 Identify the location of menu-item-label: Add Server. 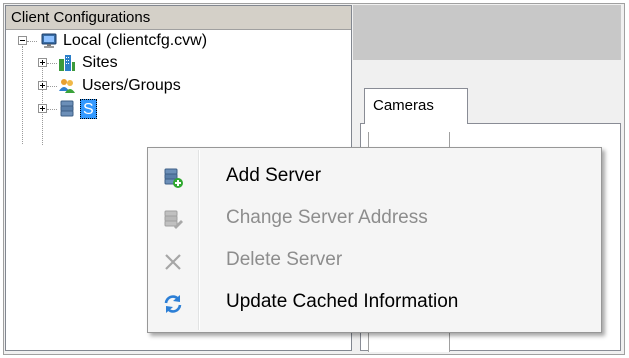
(274, 175).